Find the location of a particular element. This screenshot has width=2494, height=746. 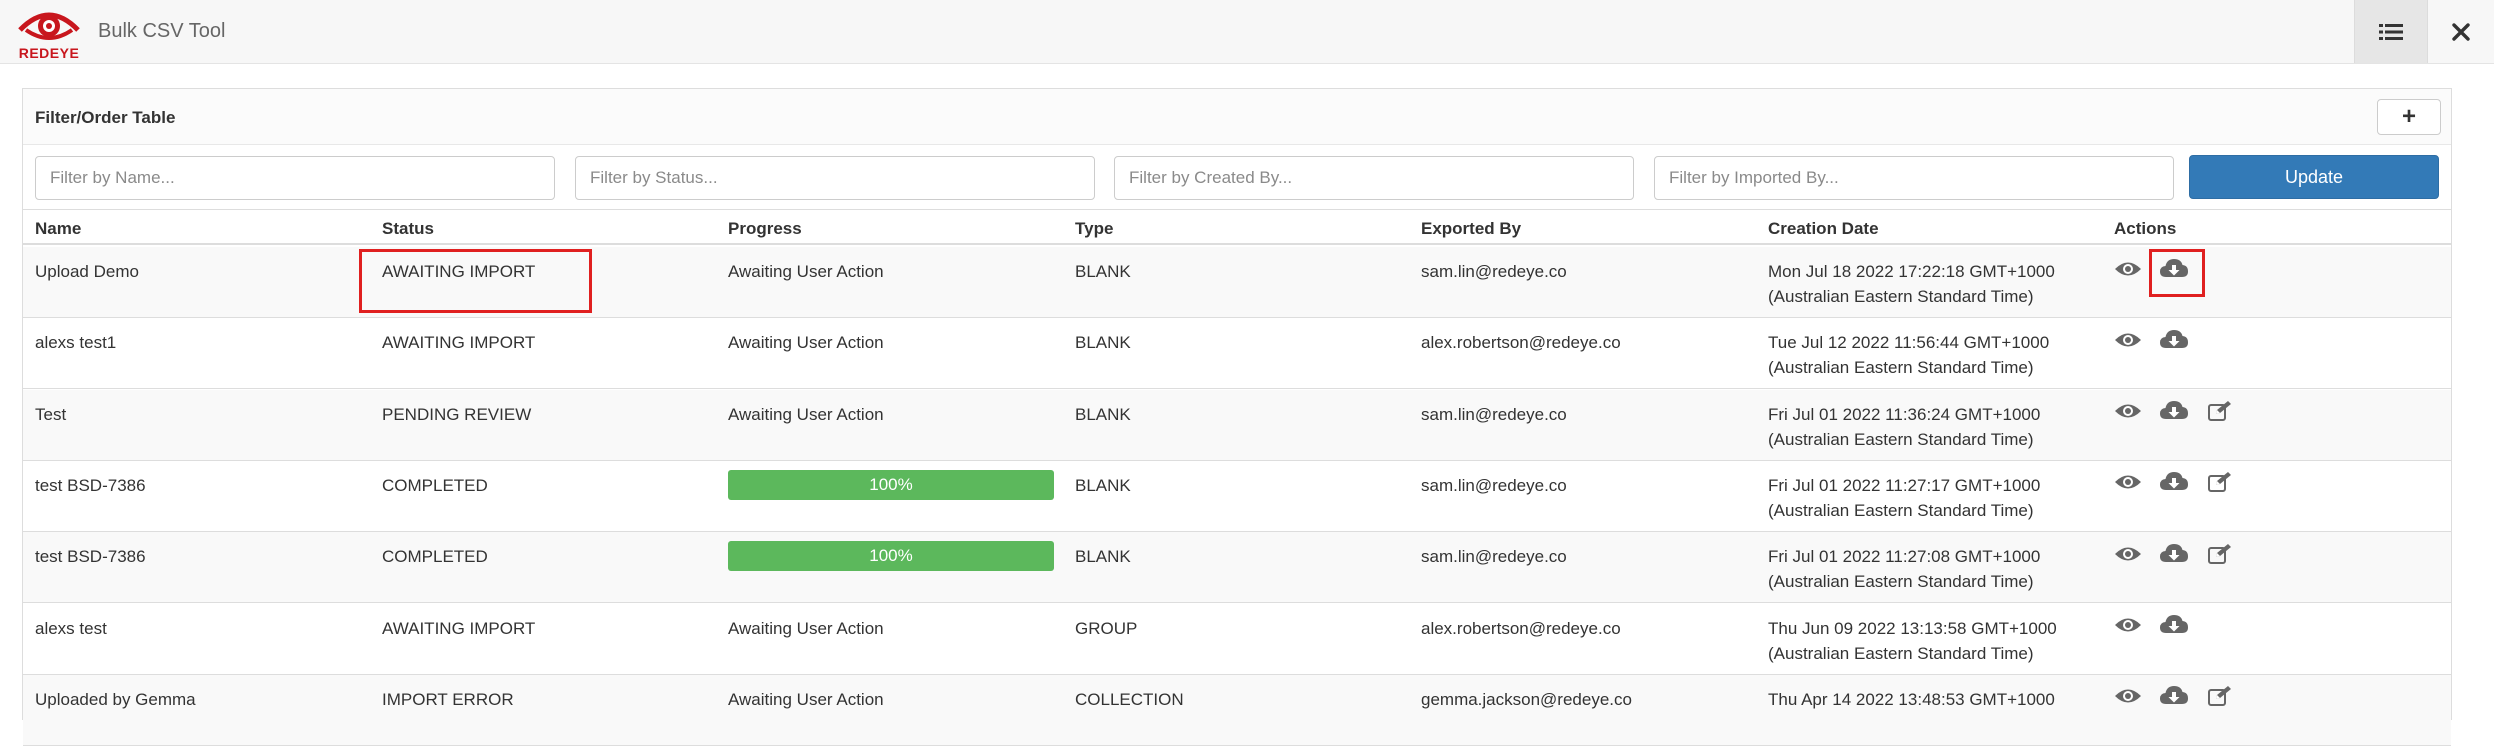

column-header-progress: Progress is located at coordinates (765, 229).